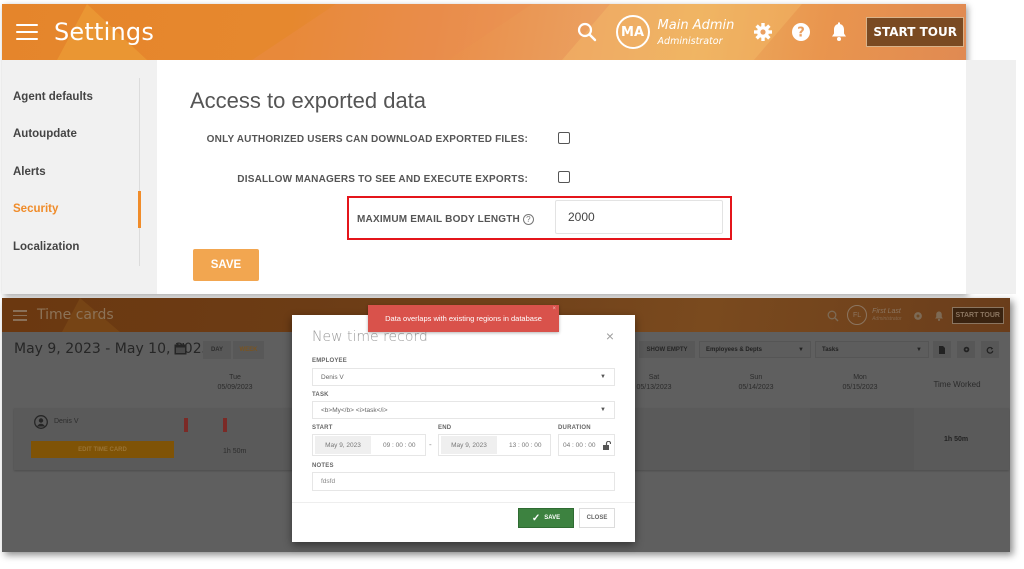 The height and width of the screenshot is (569, 1024). I want to click on user-name: Main Admin, so click(696, 25).